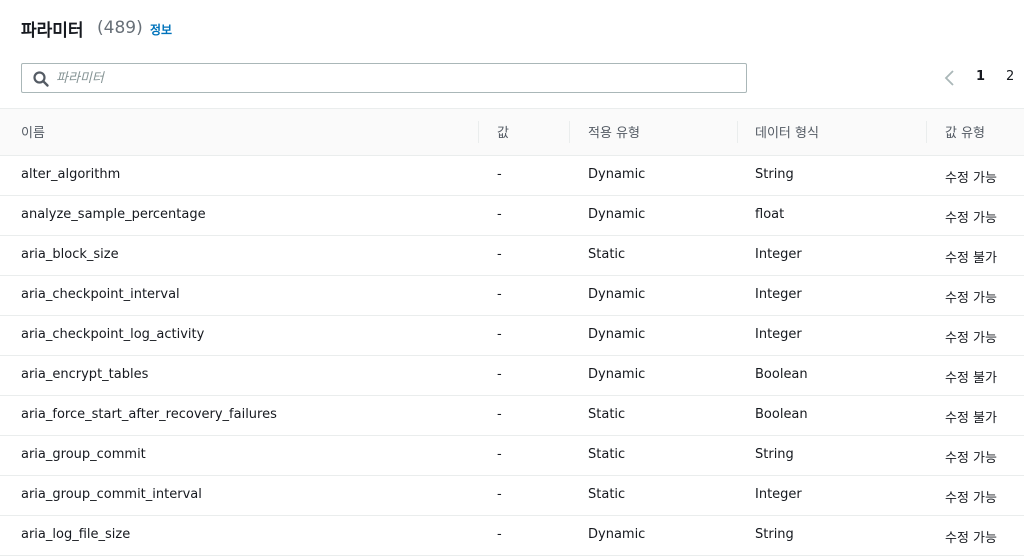 The image size is (1024, 559). Describe the element at coordinates (770, 214) in the screenshot. I see `data-type: float` at that location.